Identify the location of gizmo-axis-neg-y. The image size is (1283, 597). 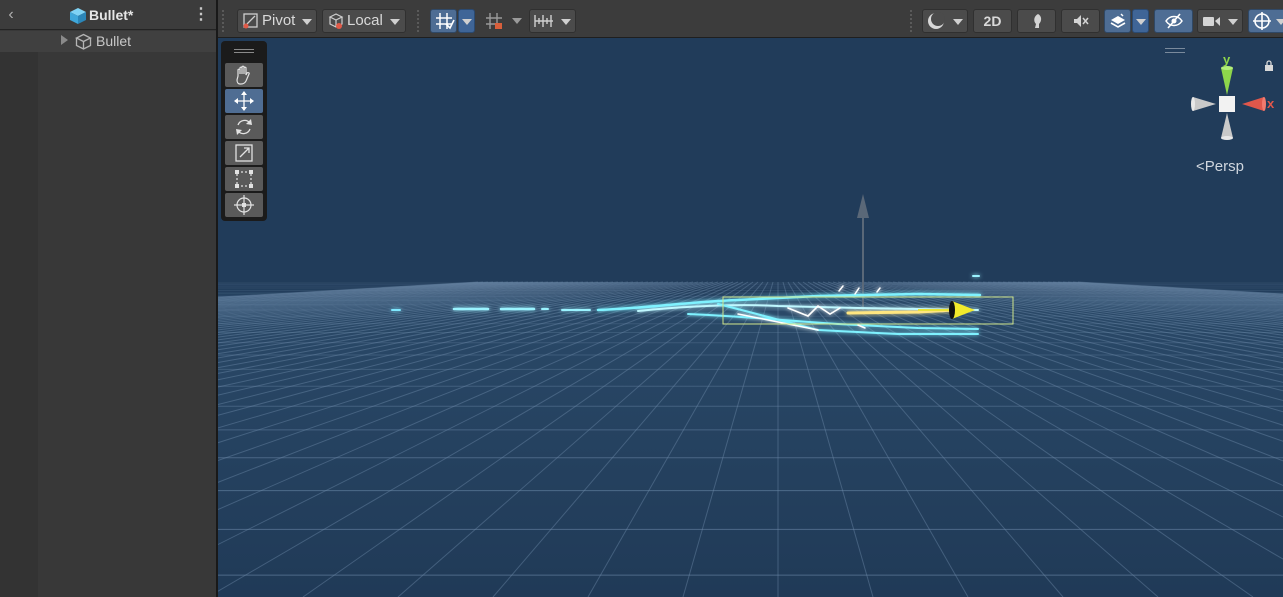
(1227, 126).